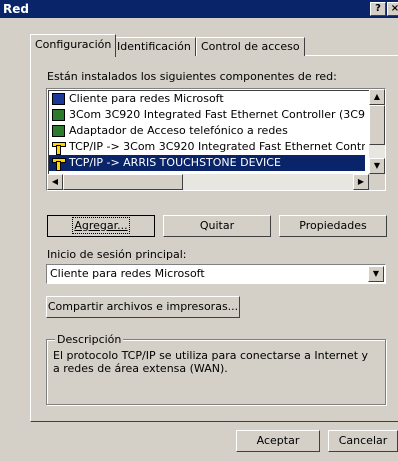  What do you see at coordinates (146, 98) in the screenshot?
I see `list-item-label: Cliente para redes Microsoft` at bounding box center [146, 98].